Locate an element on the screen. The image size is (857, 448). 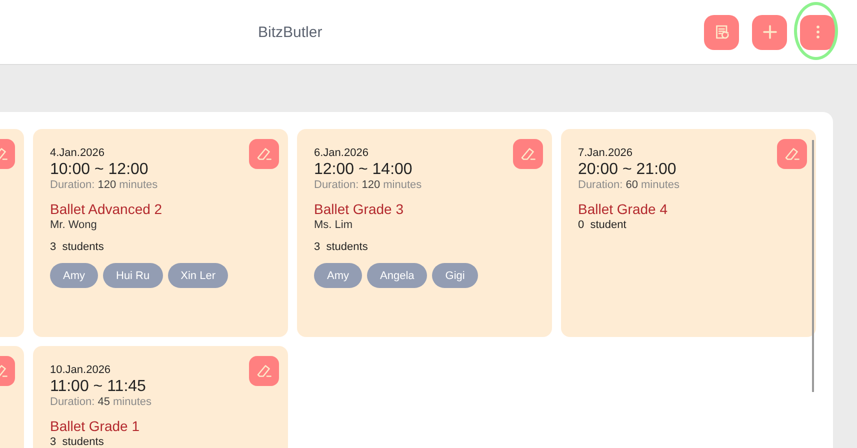
more-icon is located at coordinates (818, 32).